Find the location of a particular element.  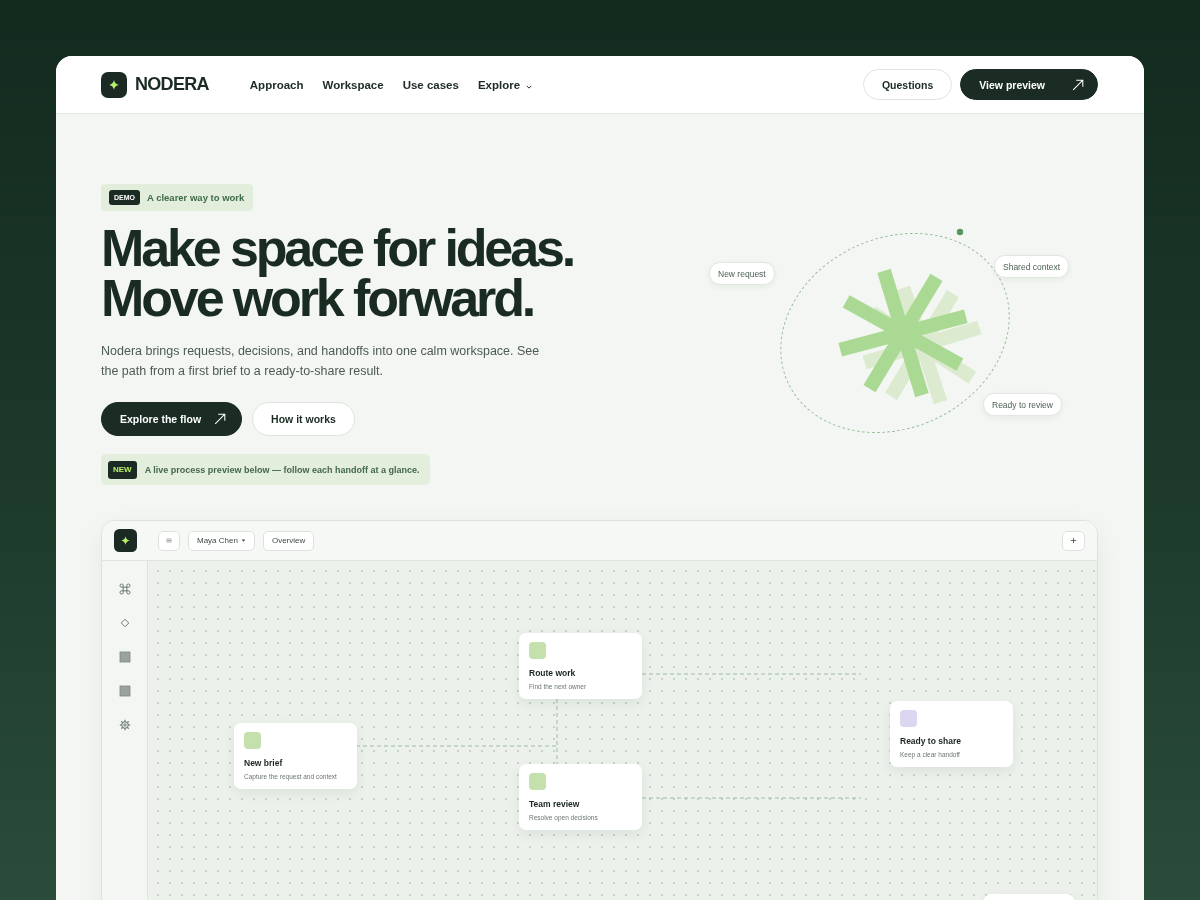

diamond-icon is located at coordinates (124, 623).